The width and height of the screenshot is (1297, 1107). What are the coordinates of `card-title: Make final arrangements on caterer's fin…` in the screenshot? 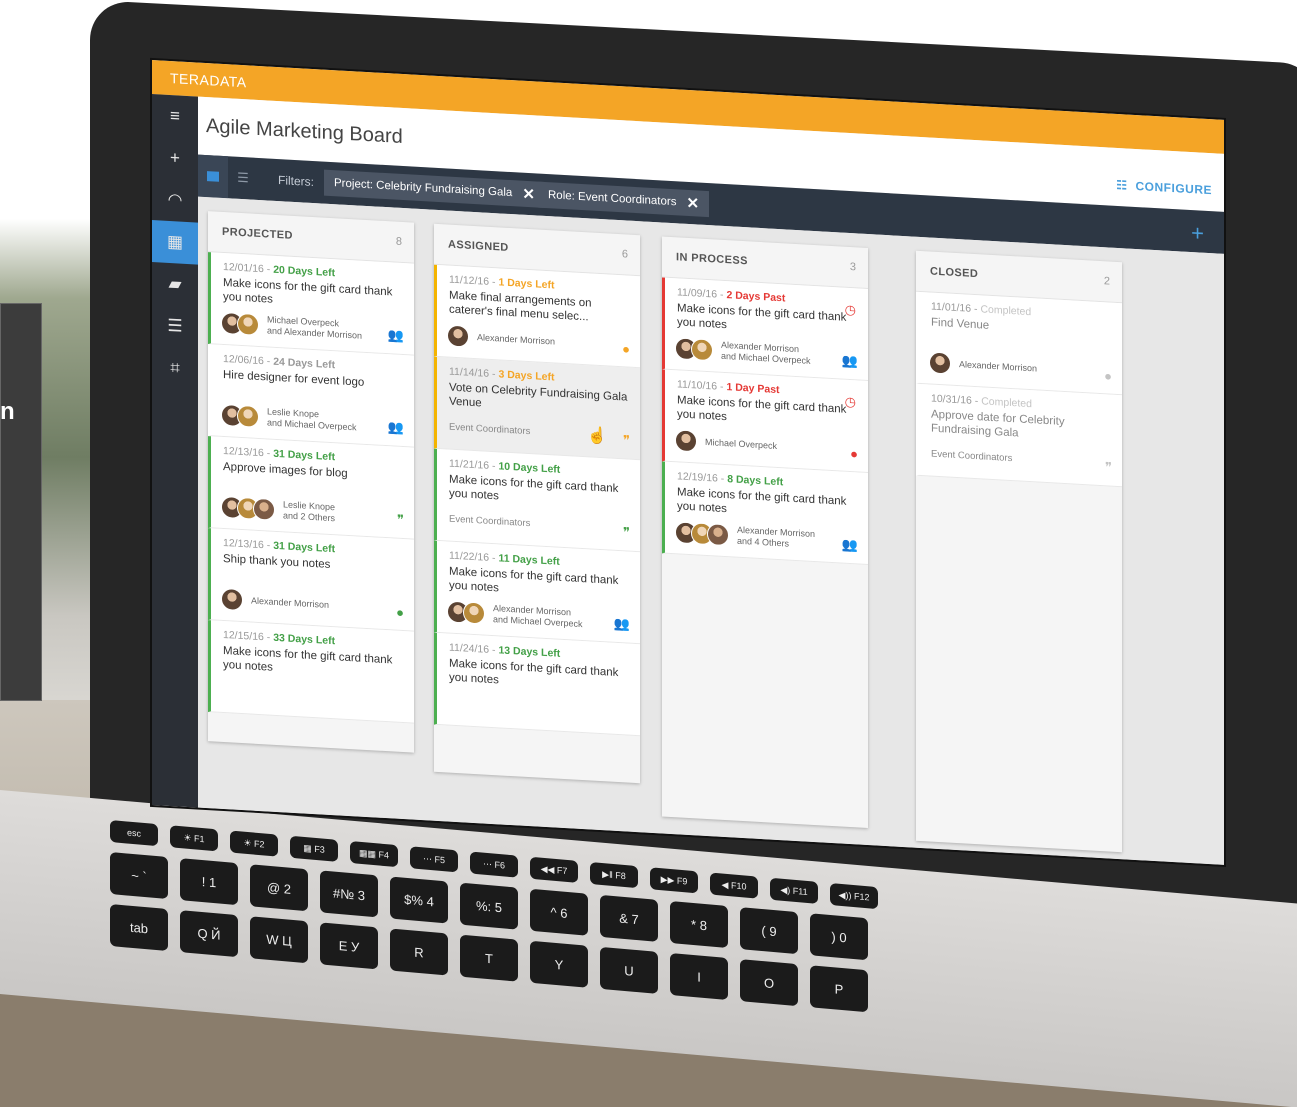 It's located at (520, 306).